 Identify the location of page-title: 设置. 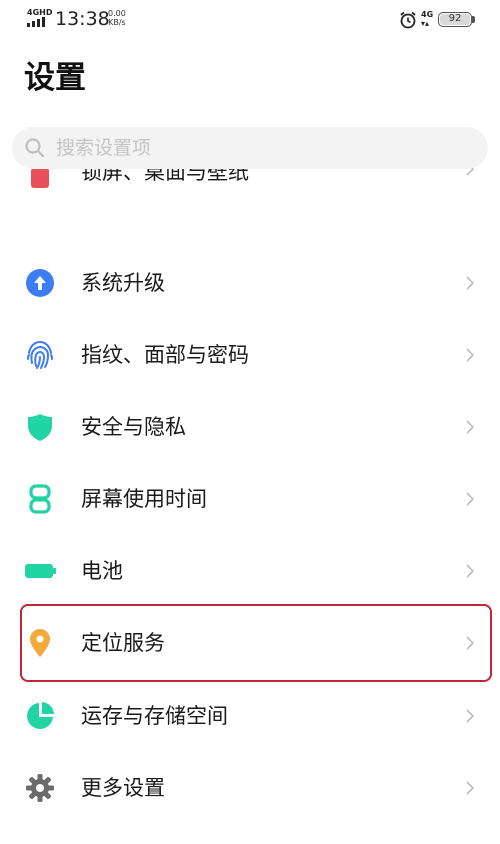
(55, 78).